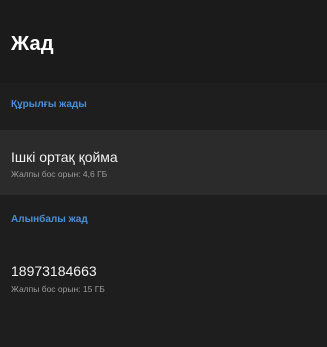 This screenshot has width=327, height=347. What do you see at coordinates (49, 104) in the screenshot?
I see `section-header-device-storage: Құрылғы жады` at bounding box center [49, 104].